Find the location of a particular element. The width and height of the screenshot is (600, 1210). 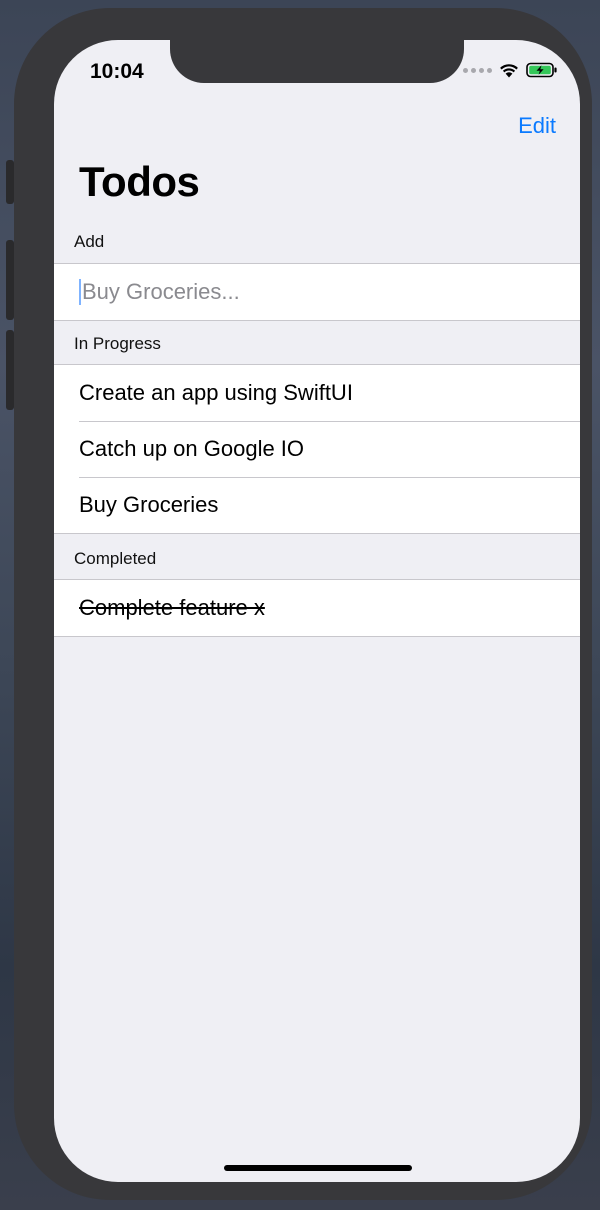

section-header-completed: Completed is located at coordinates (115, 558).